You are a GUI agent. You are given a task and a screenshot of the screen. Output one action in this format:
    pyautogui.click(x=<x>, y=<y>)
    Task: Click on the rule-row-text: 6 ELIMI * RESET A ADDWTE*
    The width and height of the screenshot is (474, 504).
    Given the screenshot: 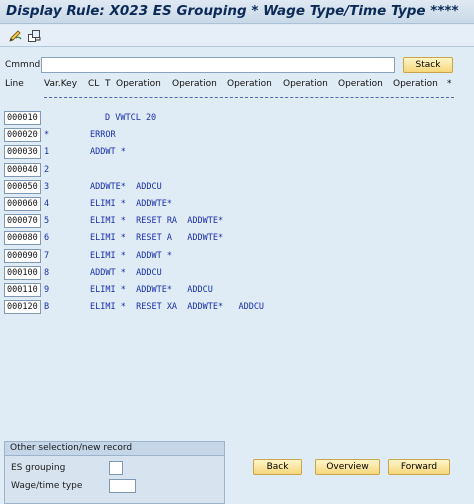 What is the action you would take?
    pyautogui.click(x=134, y=238)
    